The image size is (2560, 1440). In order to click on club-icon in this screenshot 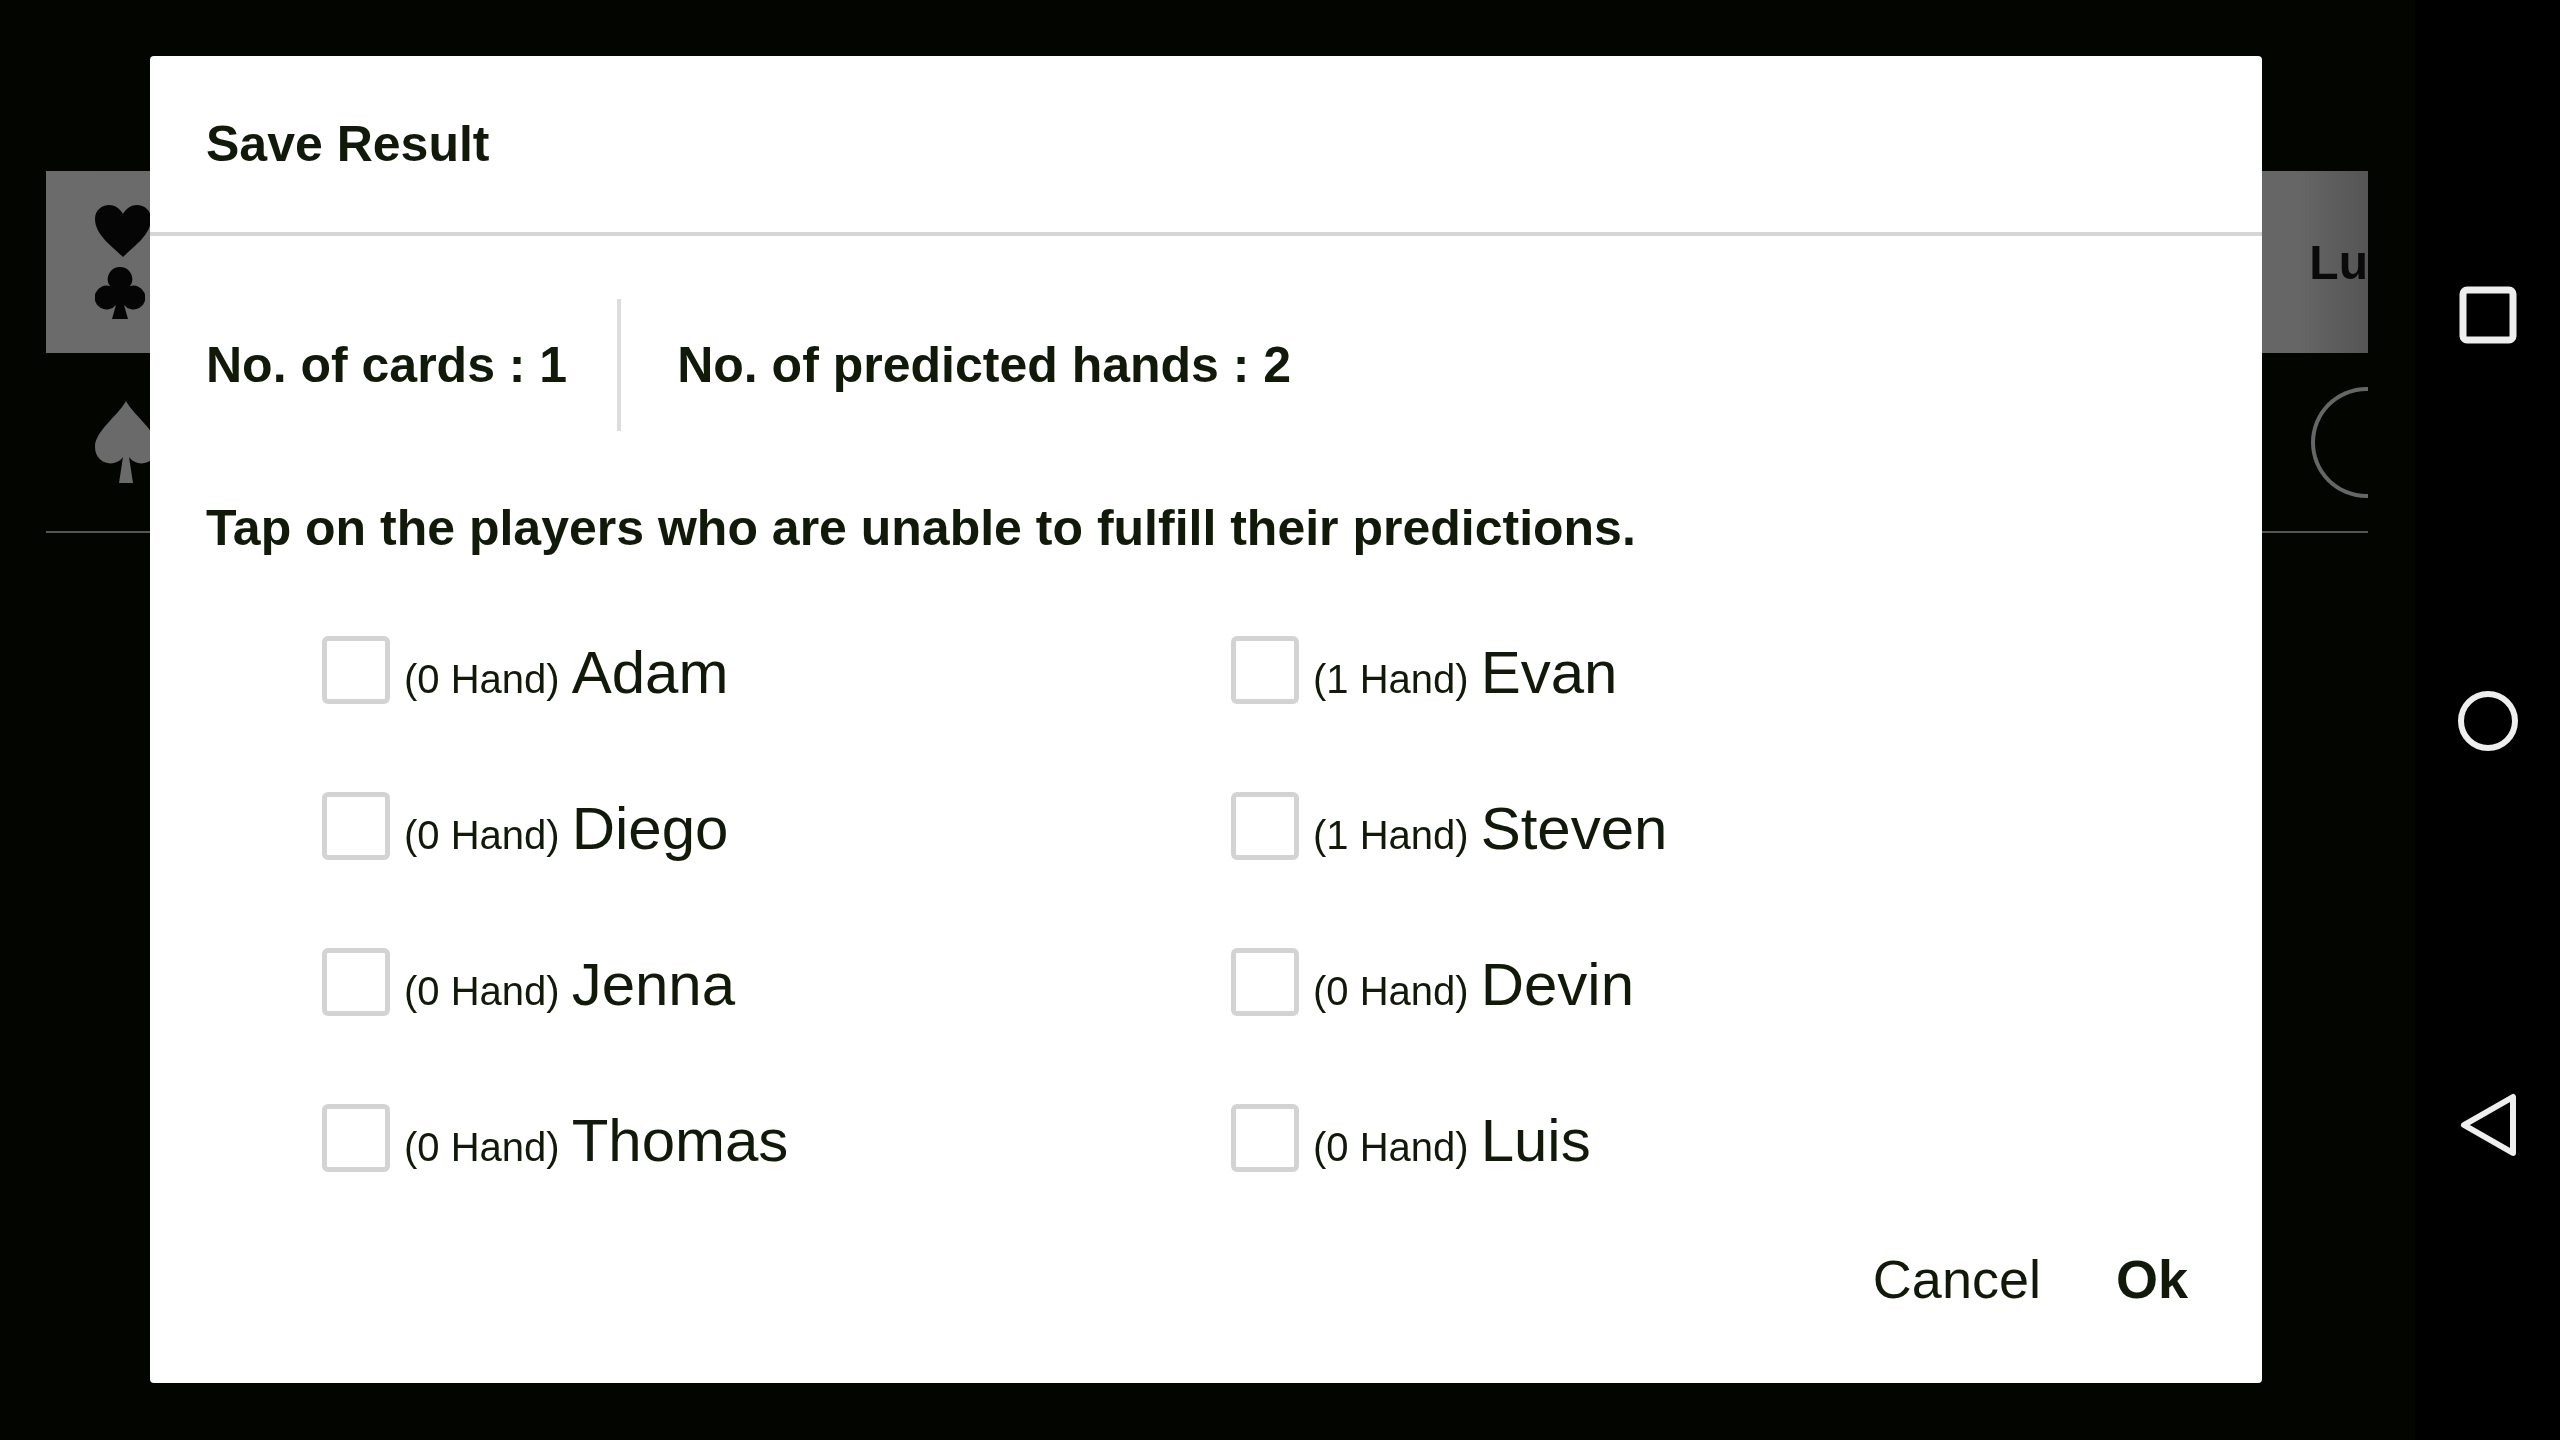, I will do `click(120, 293)`.